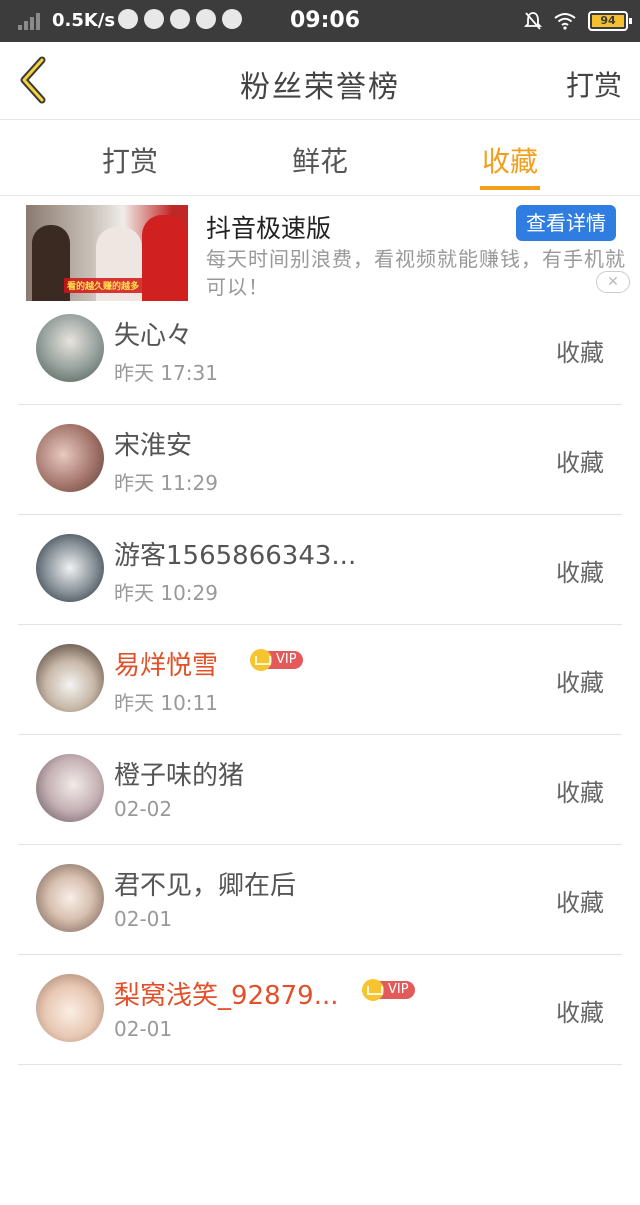 The width and height of the screenshot is (640, 1205). I want to click on tab-bar: 打赏 鲜花 收藏, so click(320, 158).